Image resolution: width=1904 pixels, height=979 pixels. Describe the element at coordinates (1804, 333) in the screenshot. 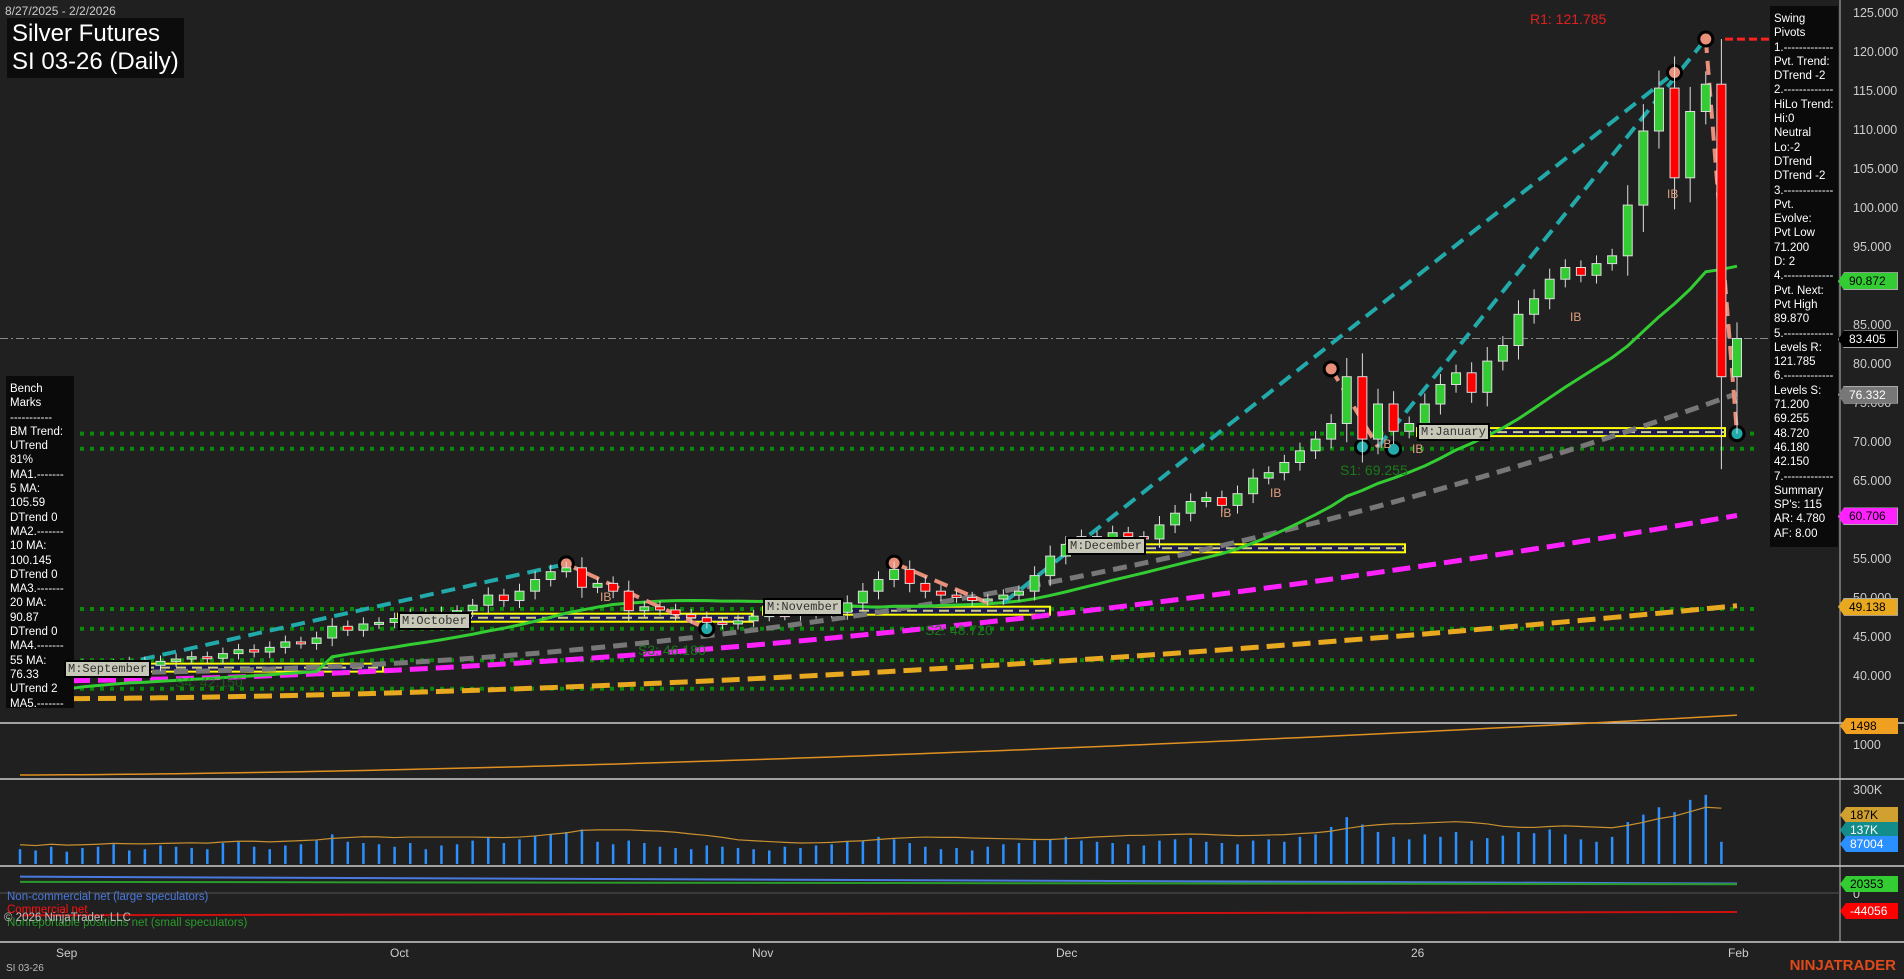

I see `swing-pivots-line: 5.-------------` at that location.